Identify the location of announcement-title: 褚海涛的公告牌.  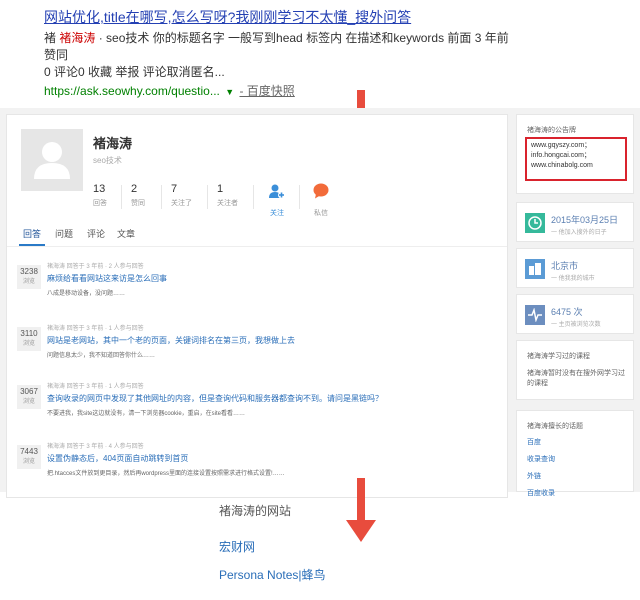
(551, 130).